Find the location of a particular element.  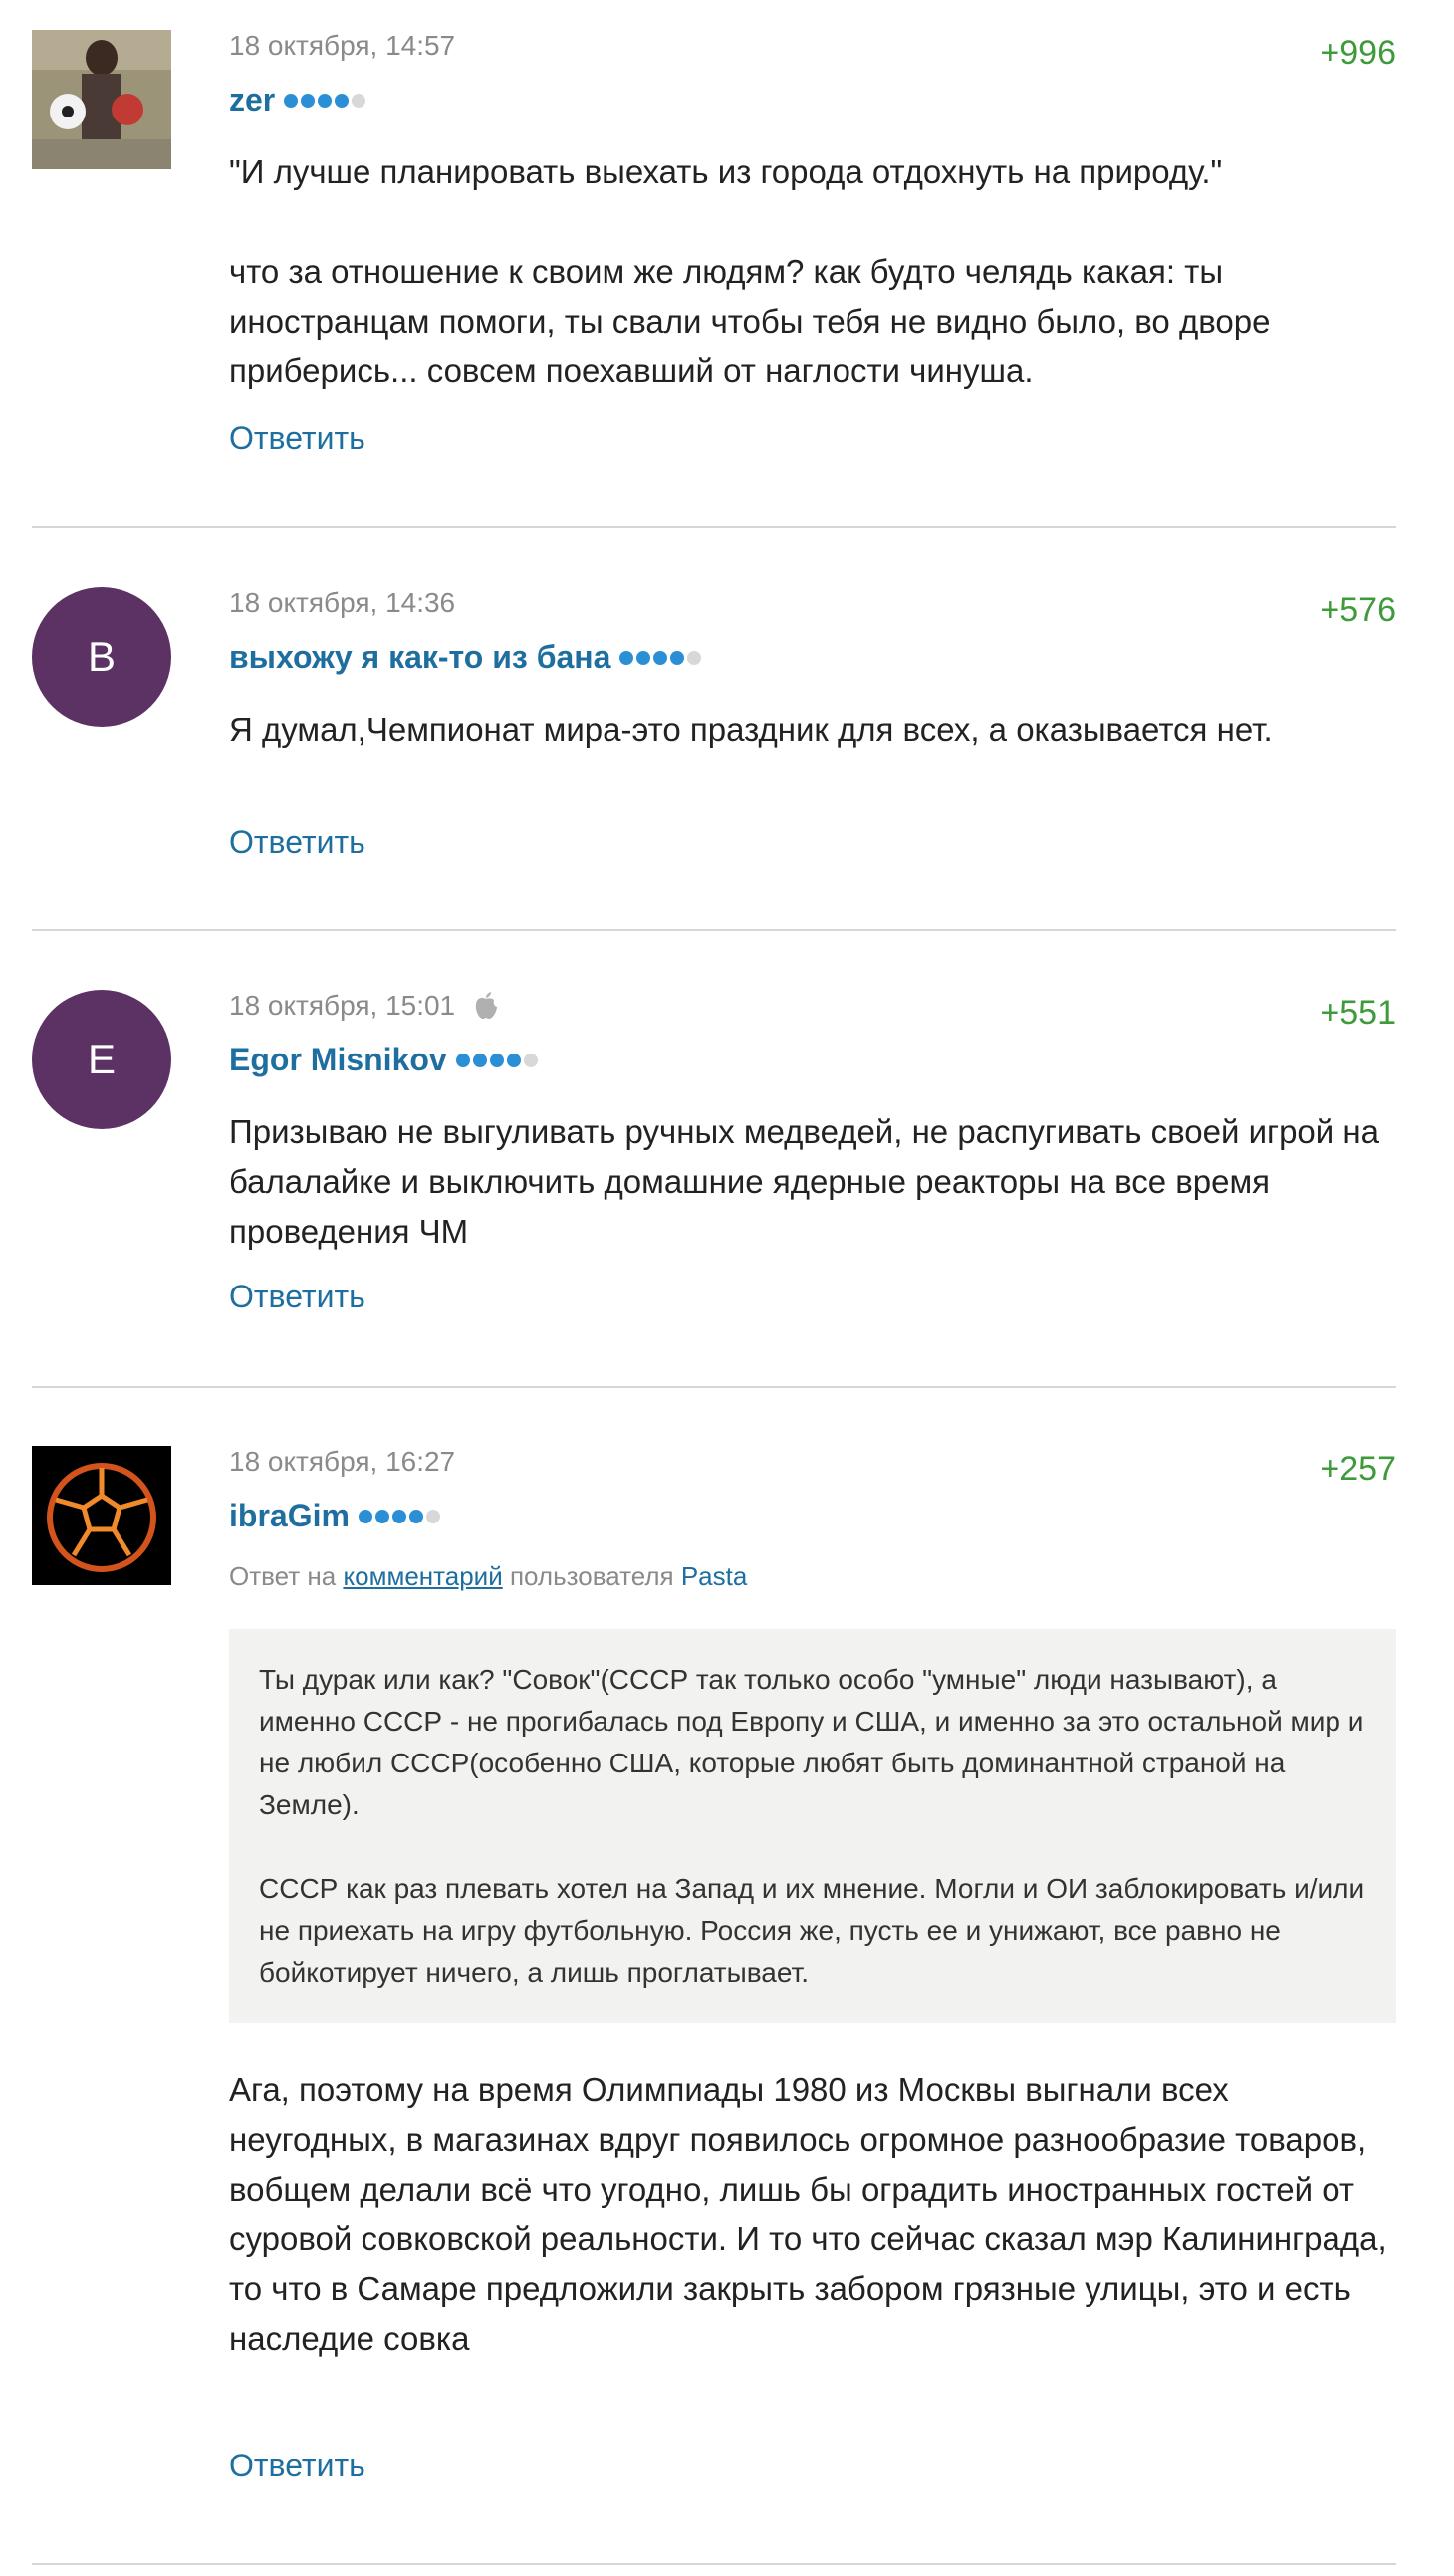

reply-to-middle: пользователя is located at coordinates (591, 1576).